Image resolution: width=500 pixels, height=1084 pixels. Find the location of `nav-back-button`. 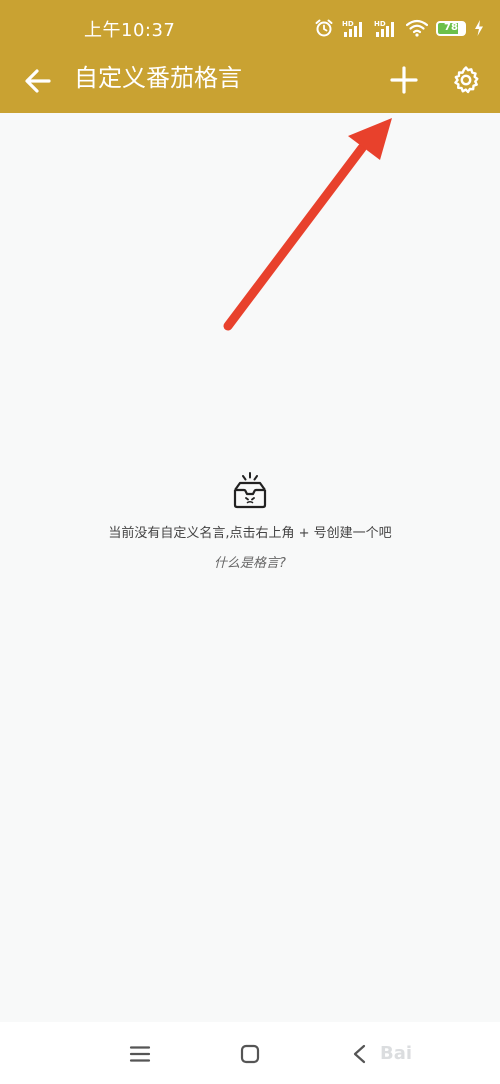

nav-back-button is located at coordinates (360, 1054).